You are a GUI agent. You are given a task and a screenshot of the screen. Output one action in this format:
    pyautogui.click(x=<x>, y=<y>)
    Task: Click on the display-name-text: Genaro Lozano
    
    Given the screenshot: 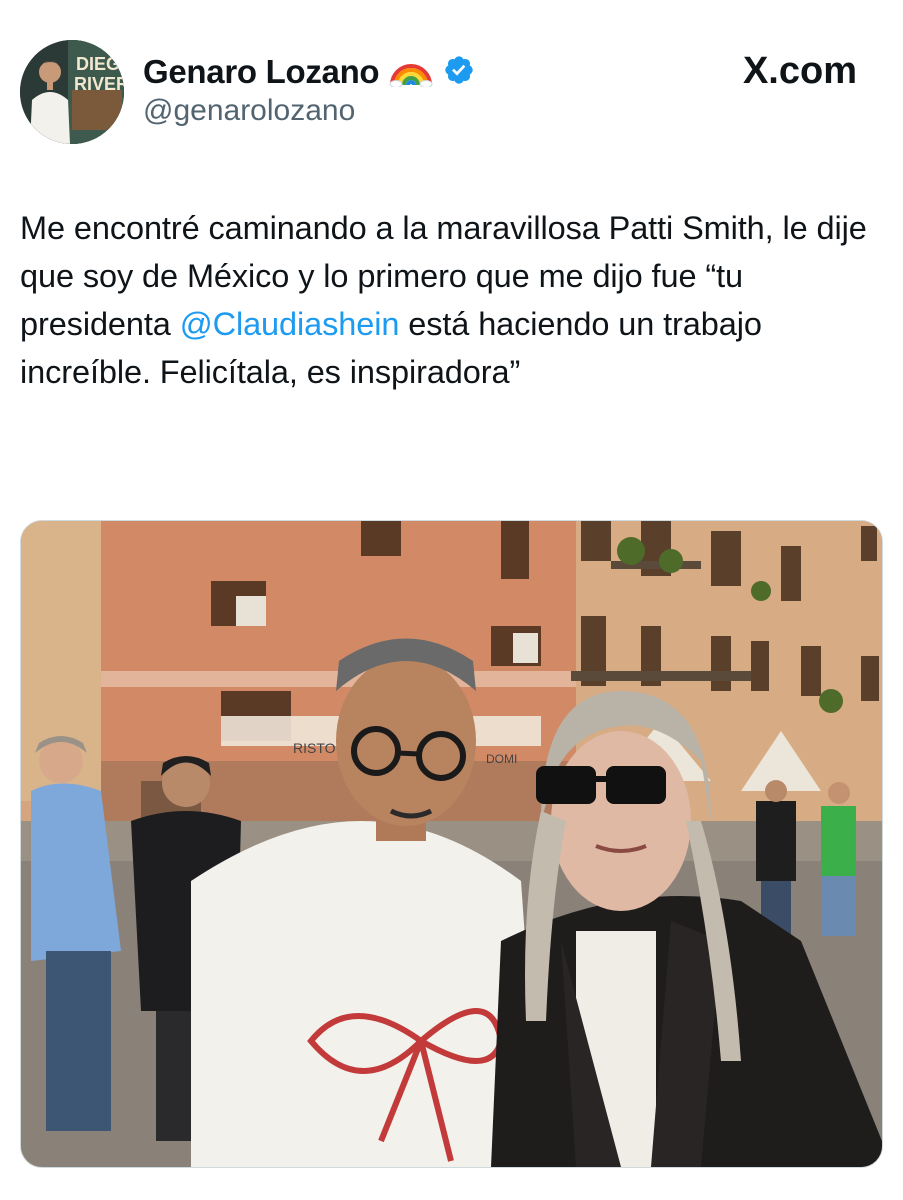 What is the action you would take?
    pyautogui.click(x=261, y=72)
    